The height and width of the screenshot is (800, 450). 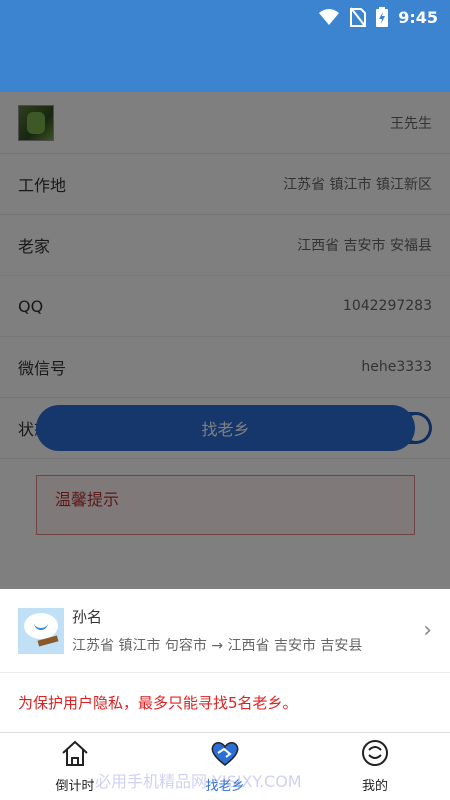 What do you see at coordinates (225, 63) in the screenshot?
I see `app-bar` at bounding box center [225, 63].